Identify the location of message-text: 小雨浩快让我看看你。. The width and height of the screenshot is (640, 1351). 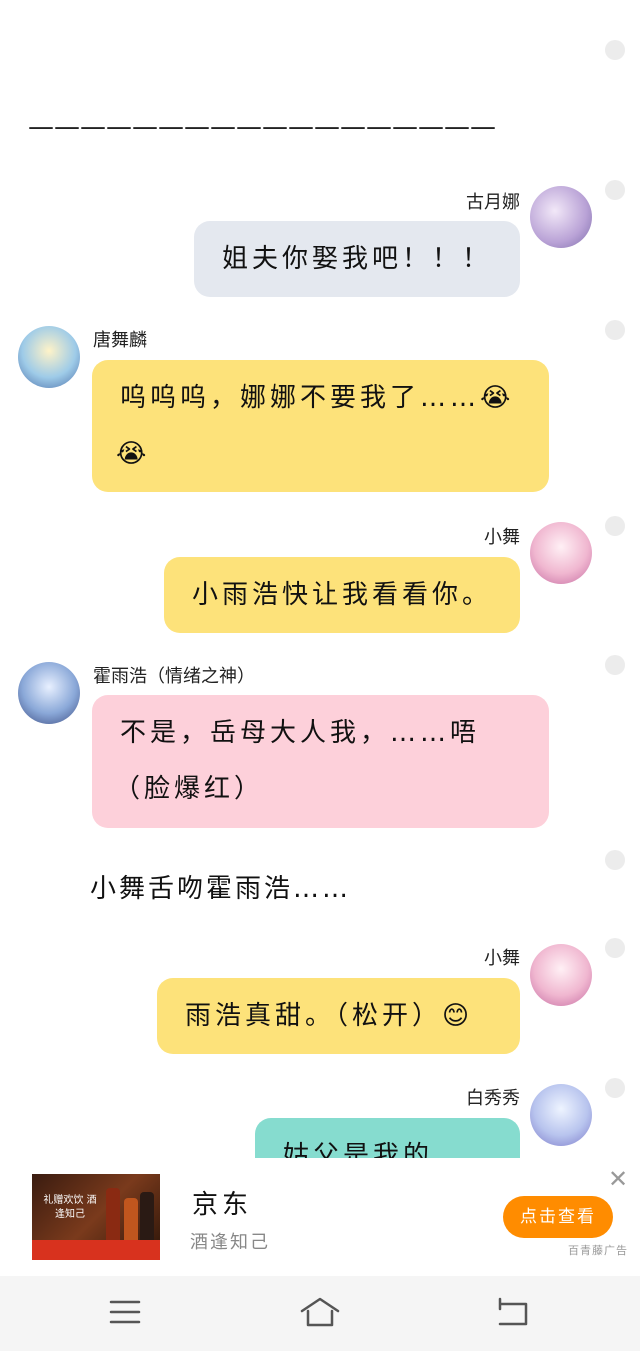
(342, 595).